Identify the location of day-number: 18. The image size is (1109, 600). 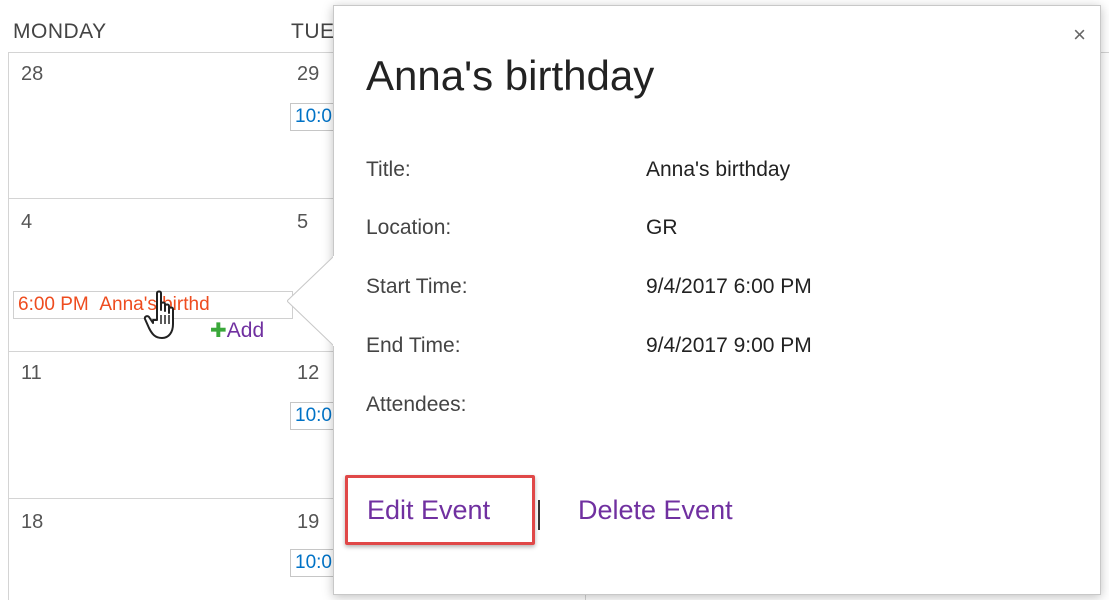
(32, 522).